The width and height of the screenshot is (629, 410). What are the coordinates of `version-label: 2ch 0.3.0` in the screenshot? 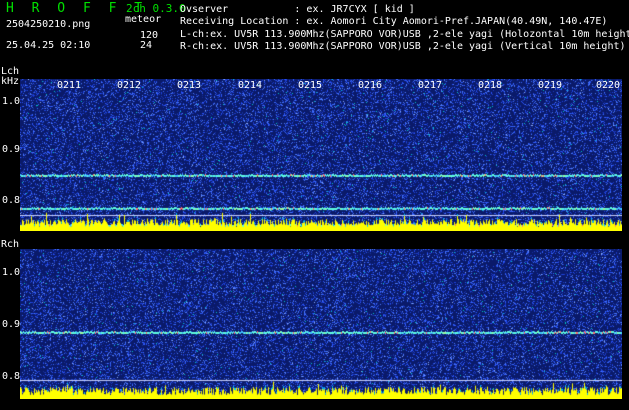 It's located at (156, 8).